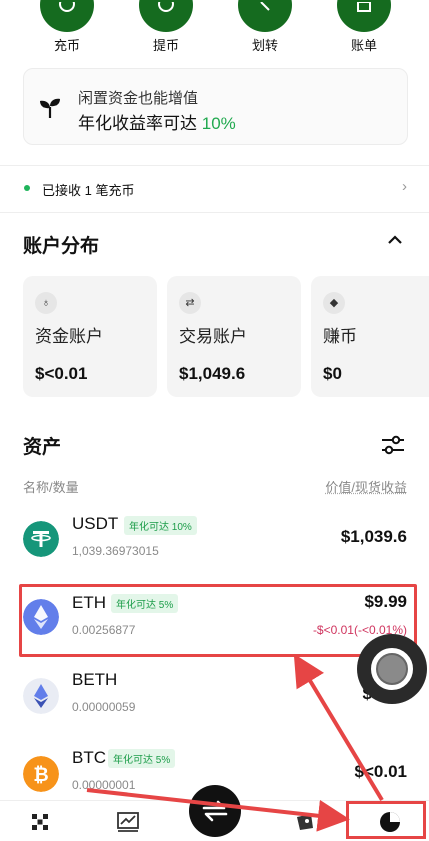  Describe the element at coordinates (265, 44) in the screenshot. I see `transfer-label: 划转` at that location.